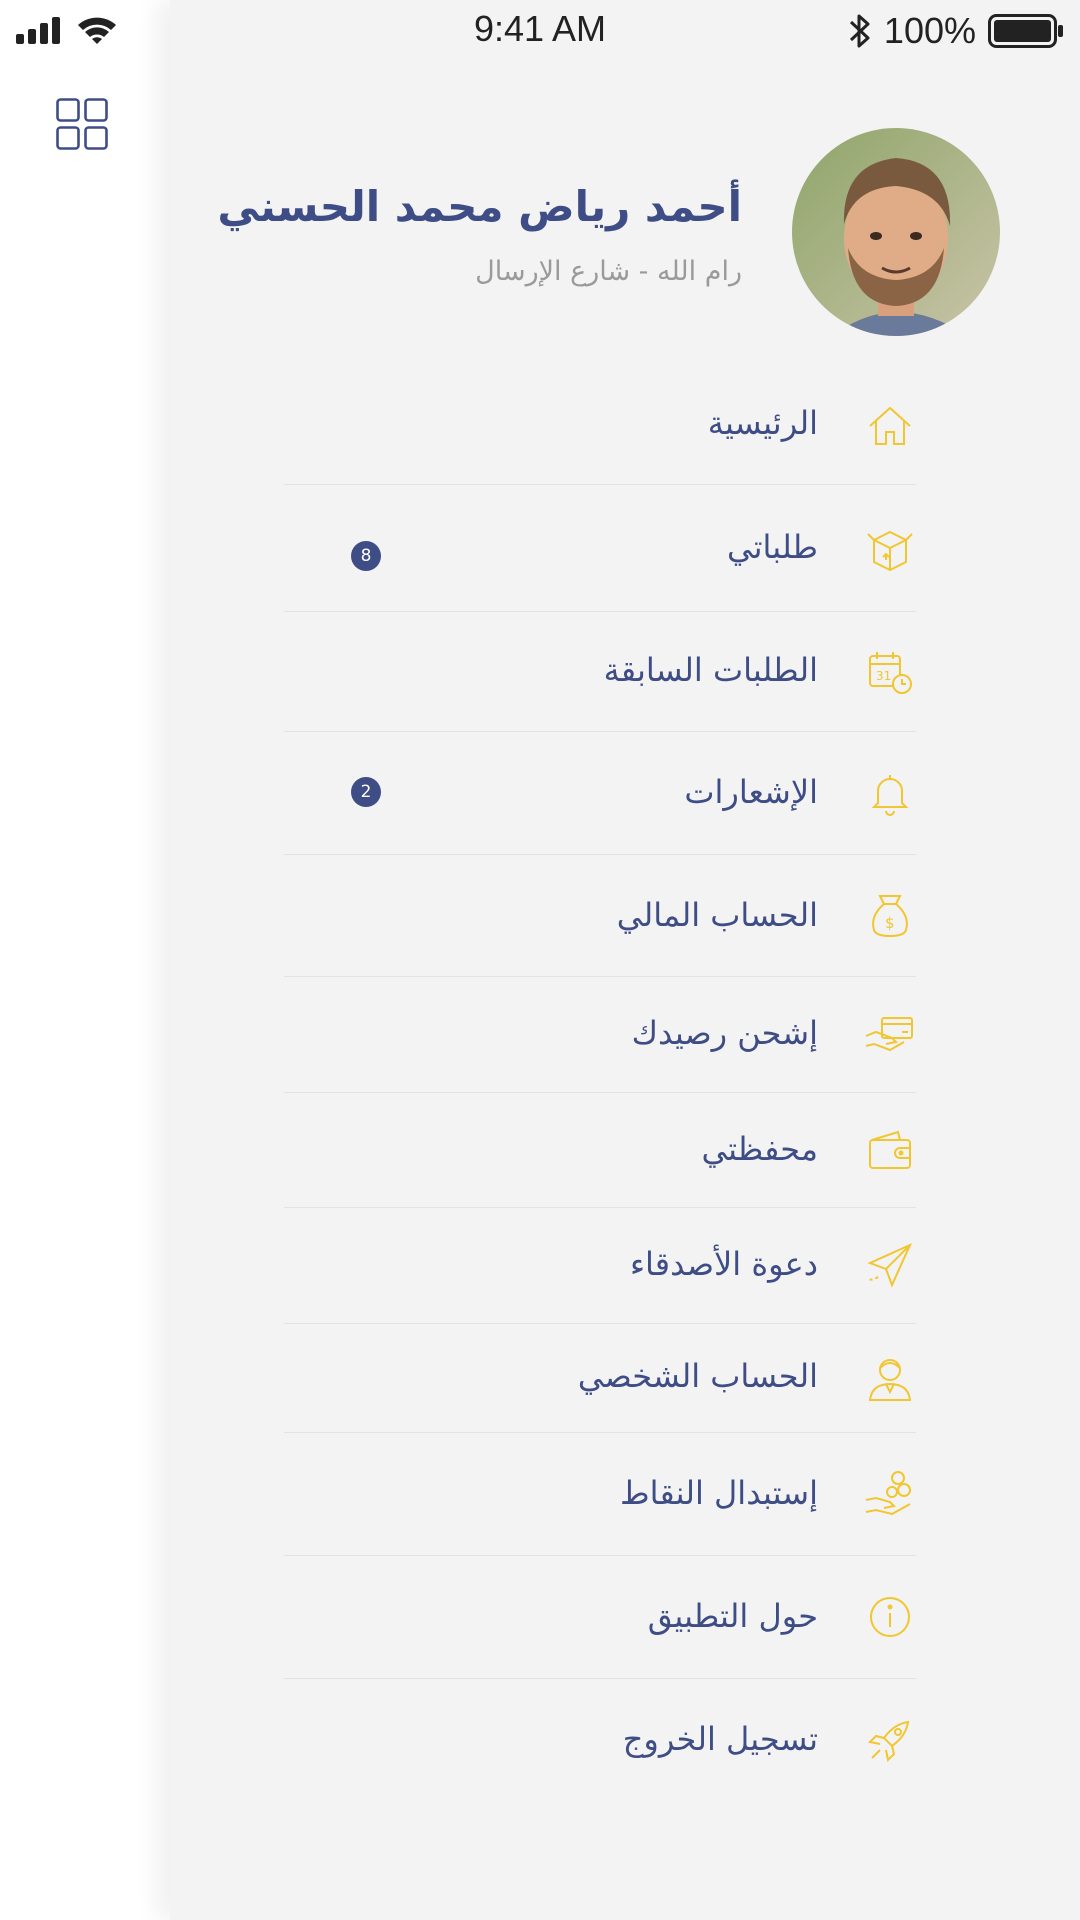 Image resolution: width=1080 pixels, height=1920 pixels. What do you see at coordinates (890, 425) in the screenshot?
I see `home-icon` at bounding box center [890, 425].